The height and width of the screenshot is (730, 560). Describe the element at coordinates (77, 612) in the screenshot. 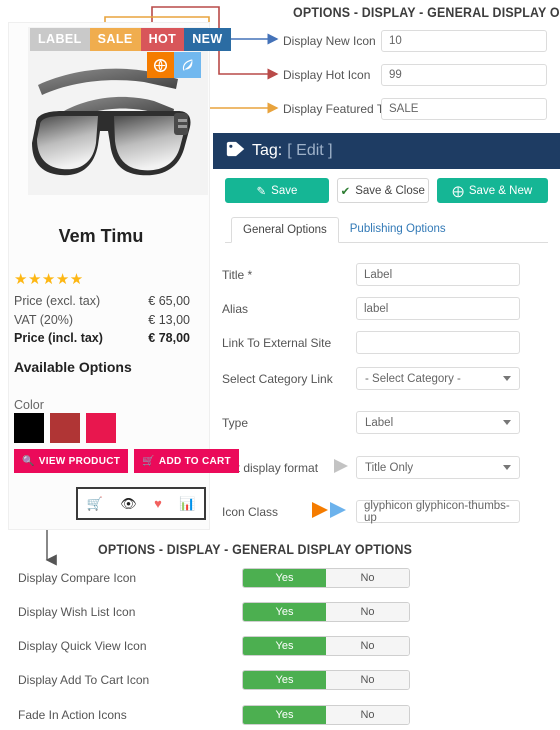

I see `toggle-label: Display Wish List Icon` at that location.